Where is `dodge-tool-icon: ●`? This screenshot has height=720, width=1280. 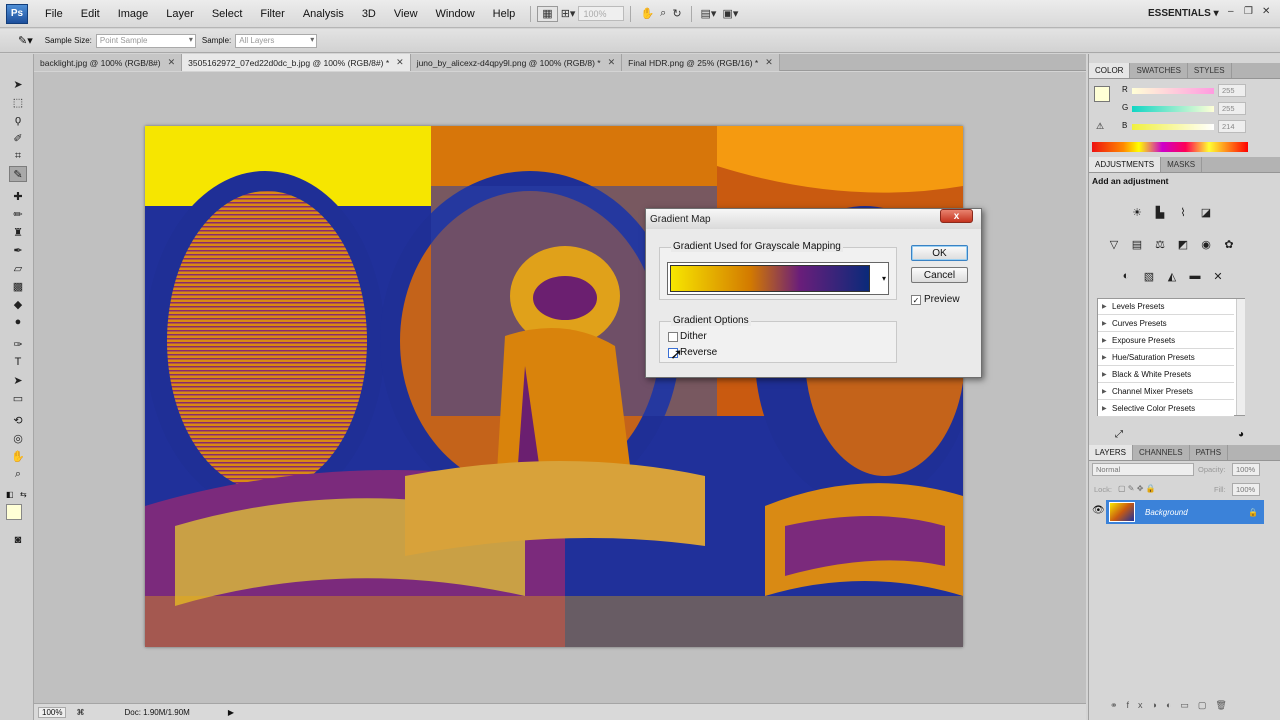
dodge-tool-icon: ● is located at coordinates (18, 322).